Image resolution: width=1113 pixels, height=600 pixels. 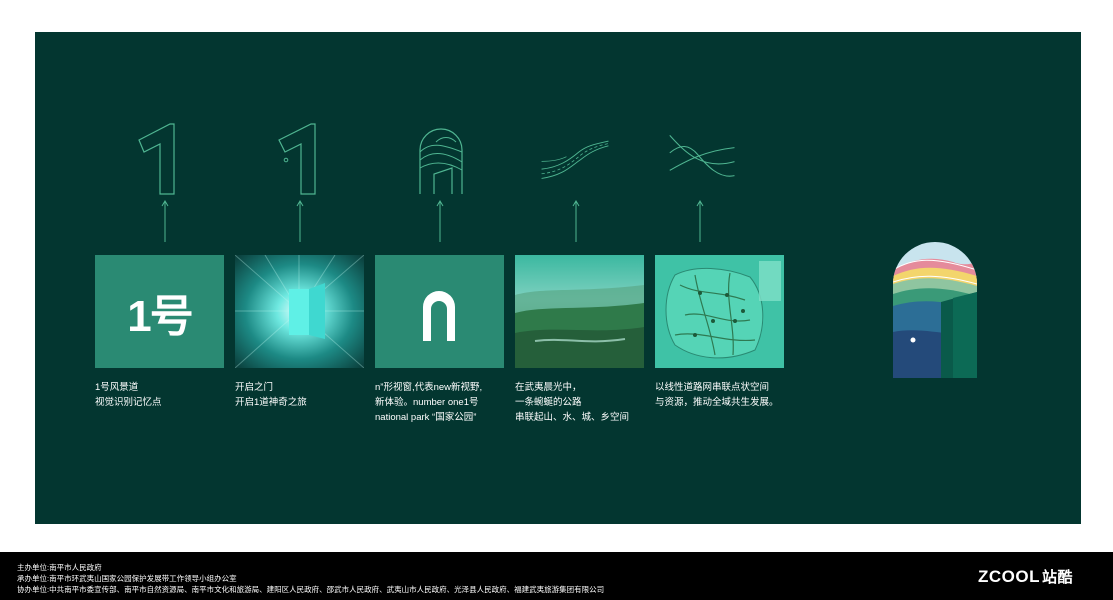 I want to click on winding-road-icon, so click(x=575, y=159).